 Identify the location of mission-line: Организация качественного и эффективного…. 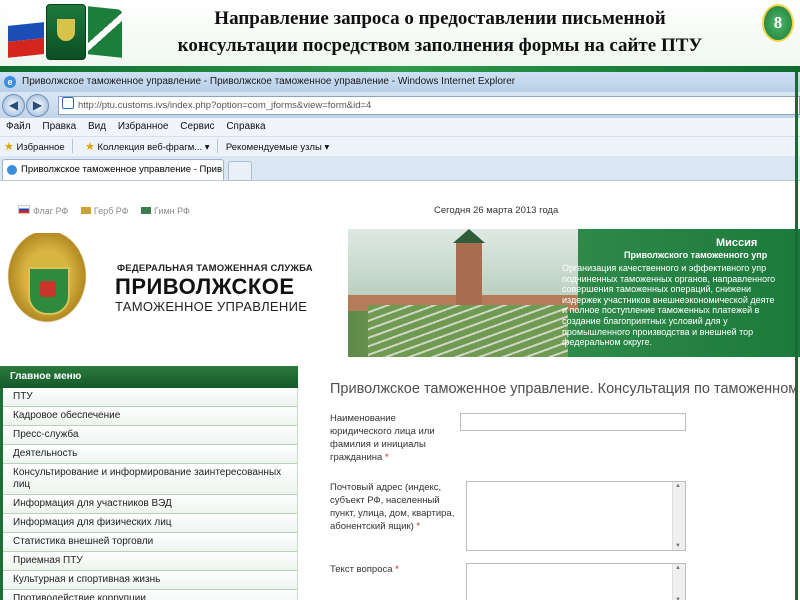
(664, 268).